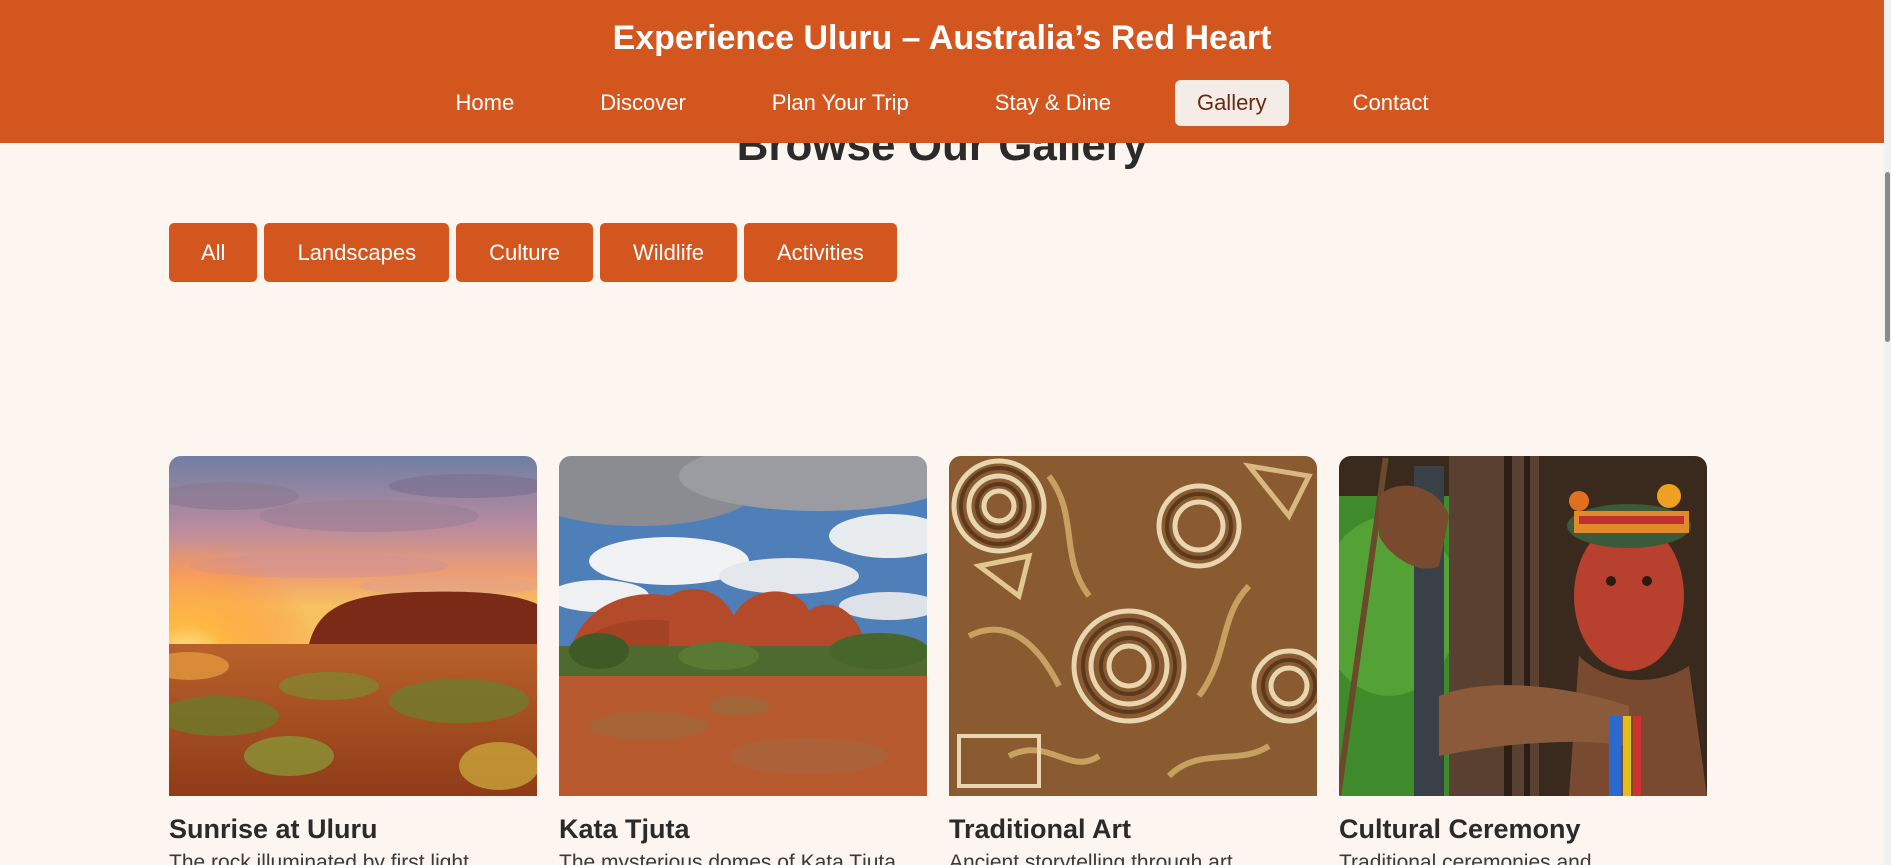  I want to click on card-description: Traditional ceremonies and, so click(1465, 858).